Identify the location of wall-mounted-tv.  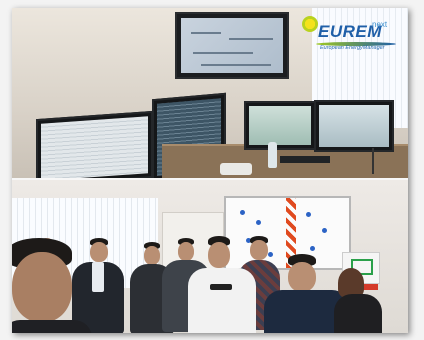
(232, 45).